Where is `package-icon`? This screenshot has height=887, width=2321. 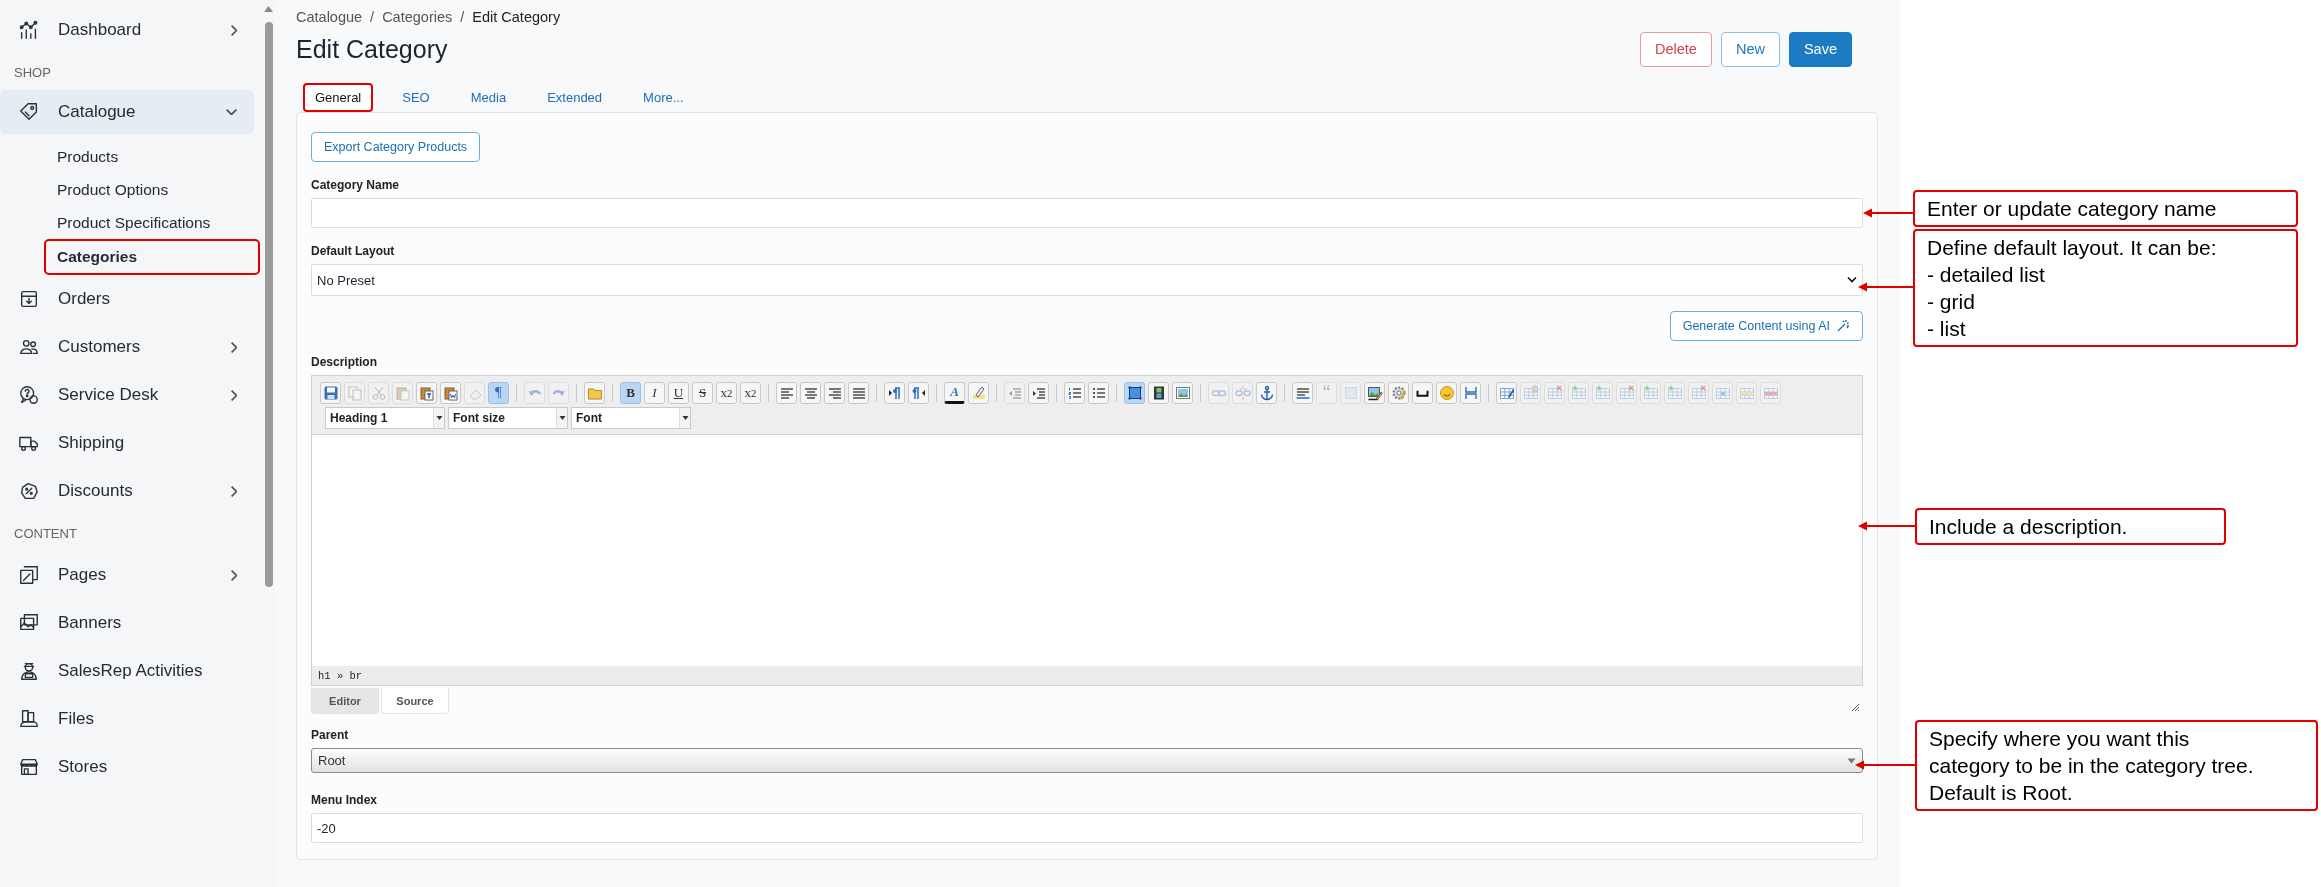
package-icon is located at coordinates (29, 299).